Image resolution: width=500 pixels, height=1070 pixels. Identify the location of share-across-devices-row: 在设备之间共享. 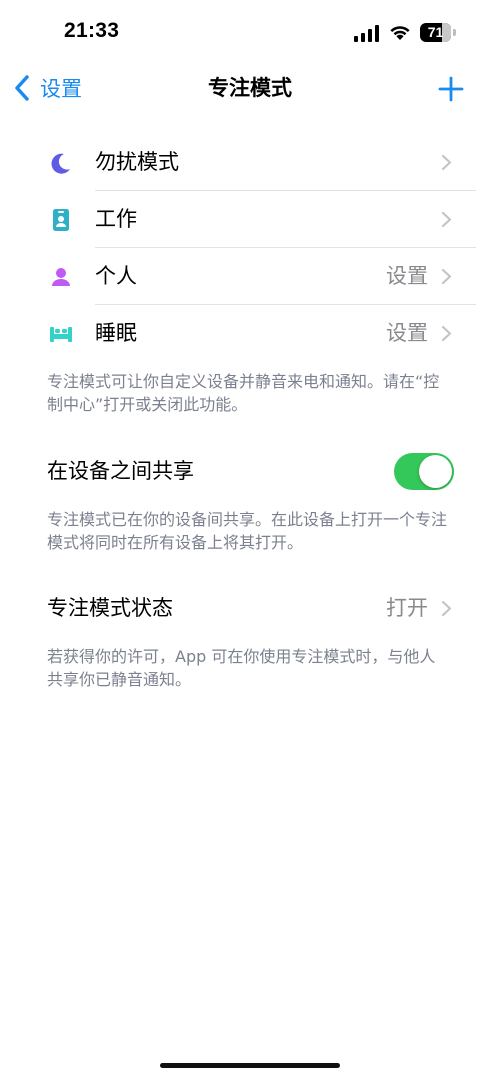
(250, 471).